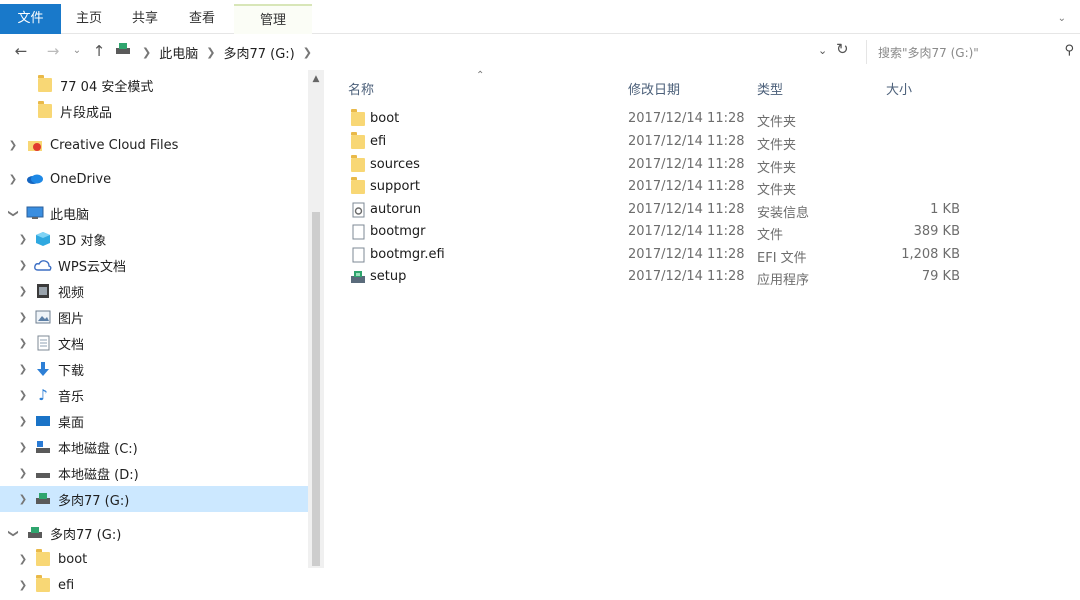 This screenshot has width=1080, height=600. What do you see at coordinates (154, 585) in the screenshot?
I see `nav-item-efi-folder: ❯ efi` at bounding box center [154, 585].